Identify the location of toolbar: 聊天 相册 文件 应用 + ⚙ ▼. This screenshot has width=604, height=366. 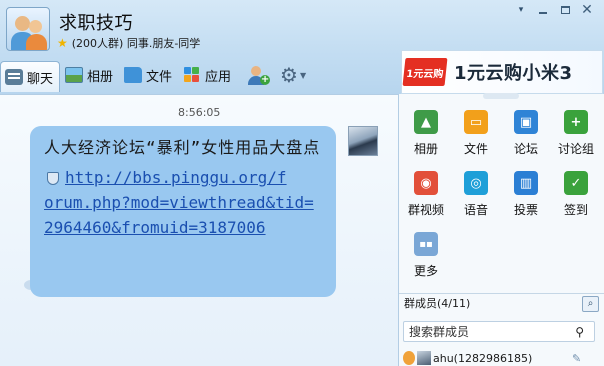
(156, 76).